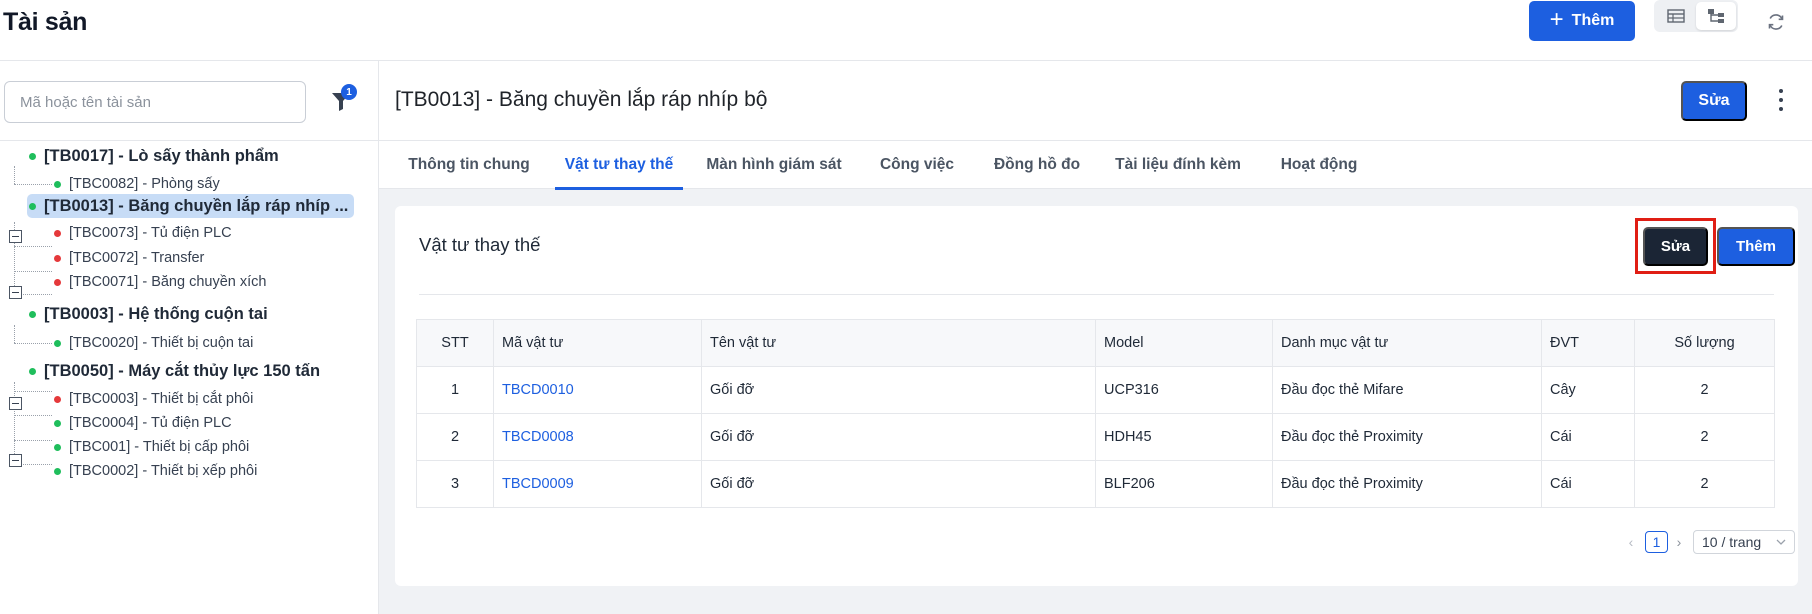 Image resolution: width=1812 pixels, height=614 pixels. I want to click on page-title: Tài sản, so click(45, 22).